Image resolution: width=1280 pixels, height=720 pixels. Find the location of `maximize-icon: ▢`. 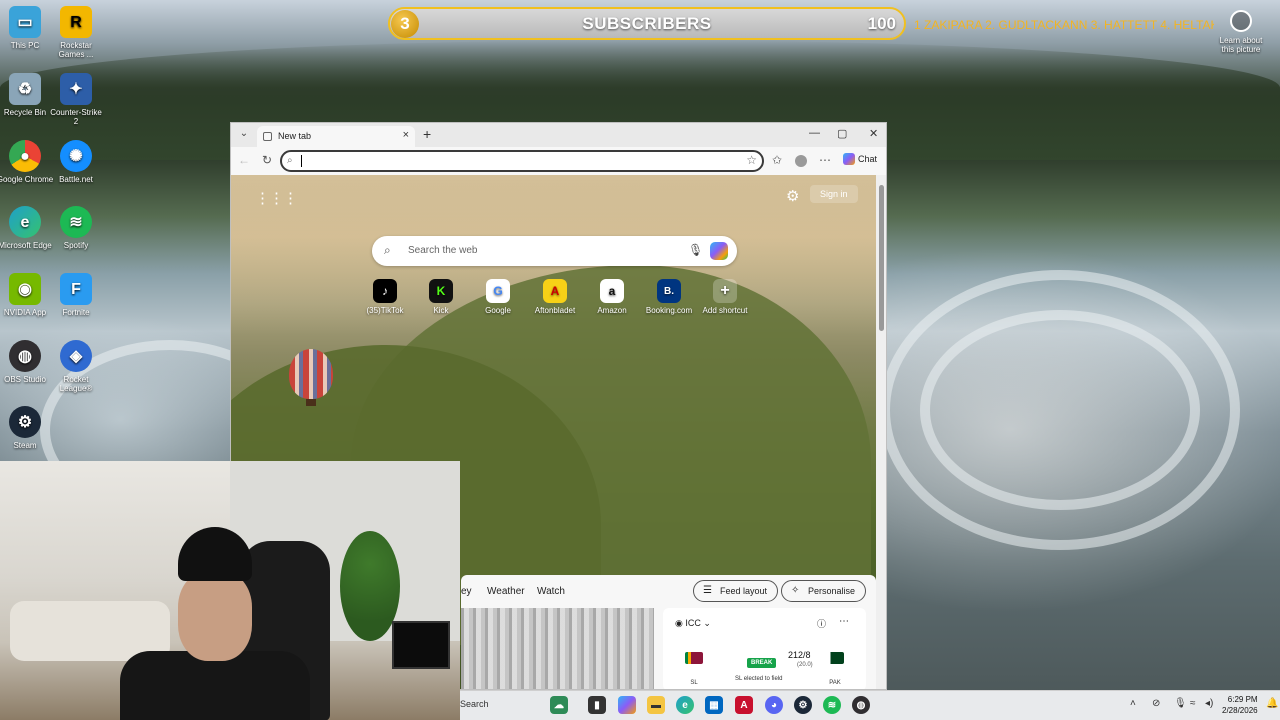

maximize-icon: ▢ is located at coordinates (842, 133).